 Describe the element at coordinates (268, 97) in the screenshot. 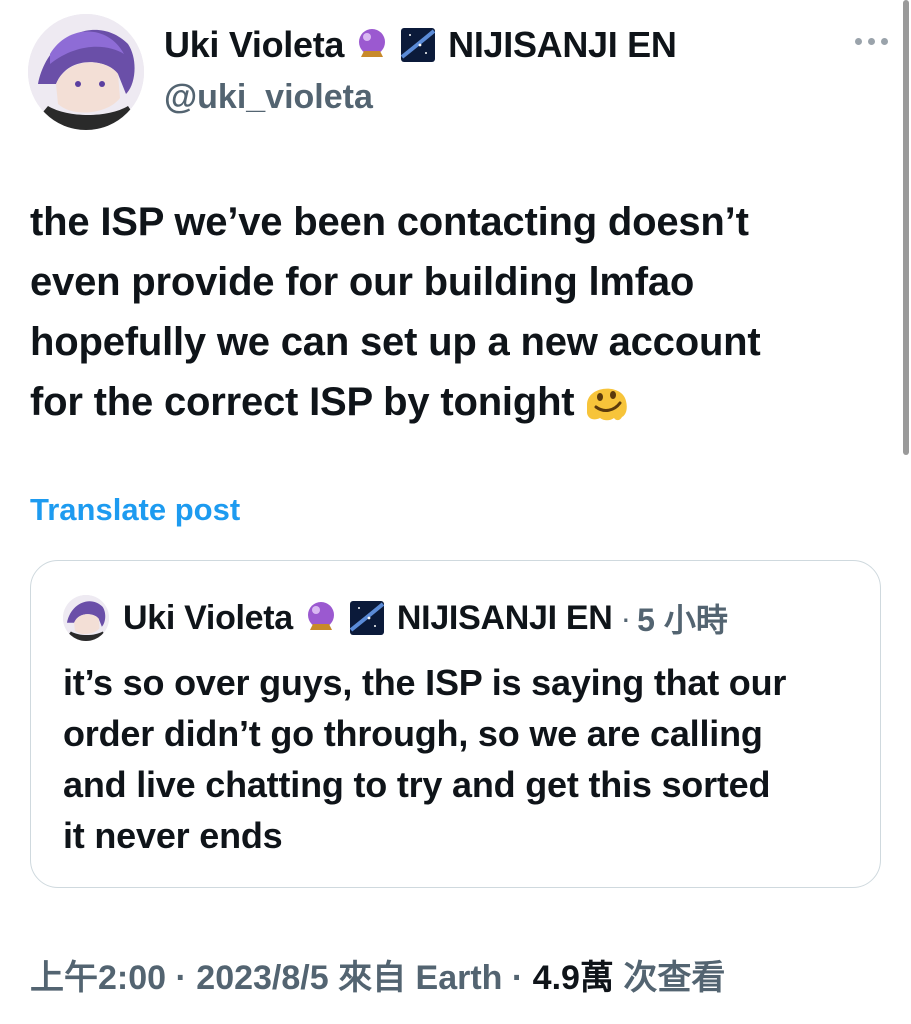

I see `author-handle: @uki_violeta` at that location.